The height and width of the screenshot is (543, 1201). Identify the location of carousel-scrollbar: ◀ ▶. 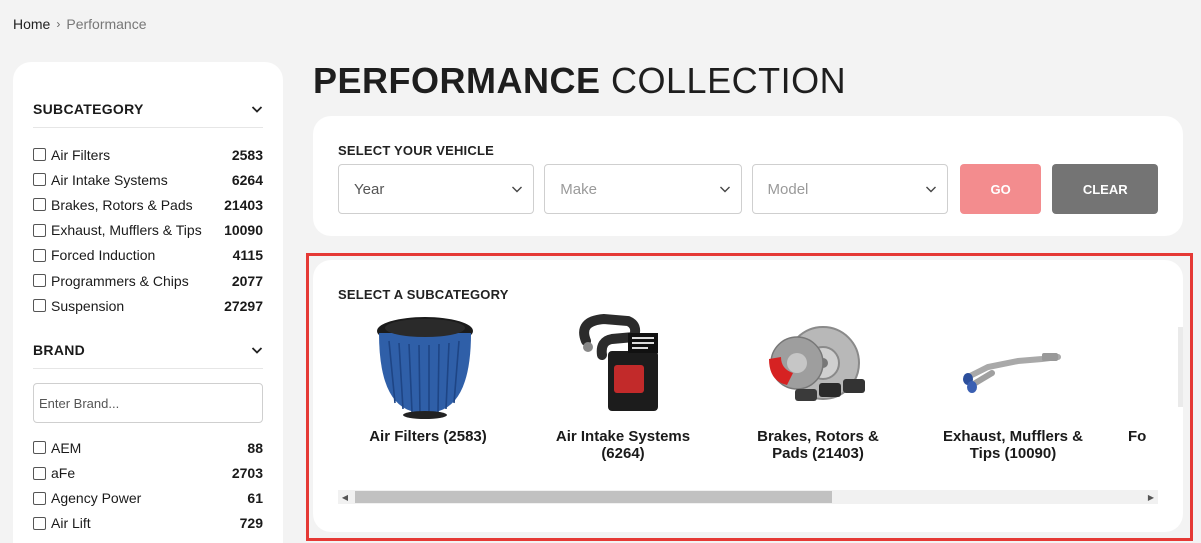
(748, 497).